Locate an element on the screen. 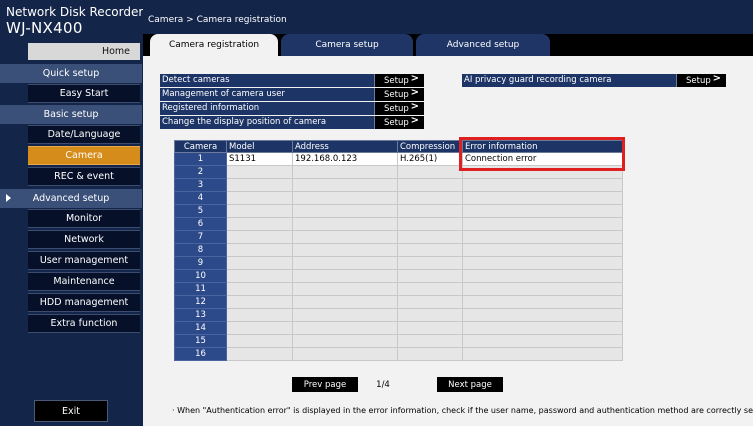  tab-advanced-setup: Advanced setup is located at coordinates (483, 45).